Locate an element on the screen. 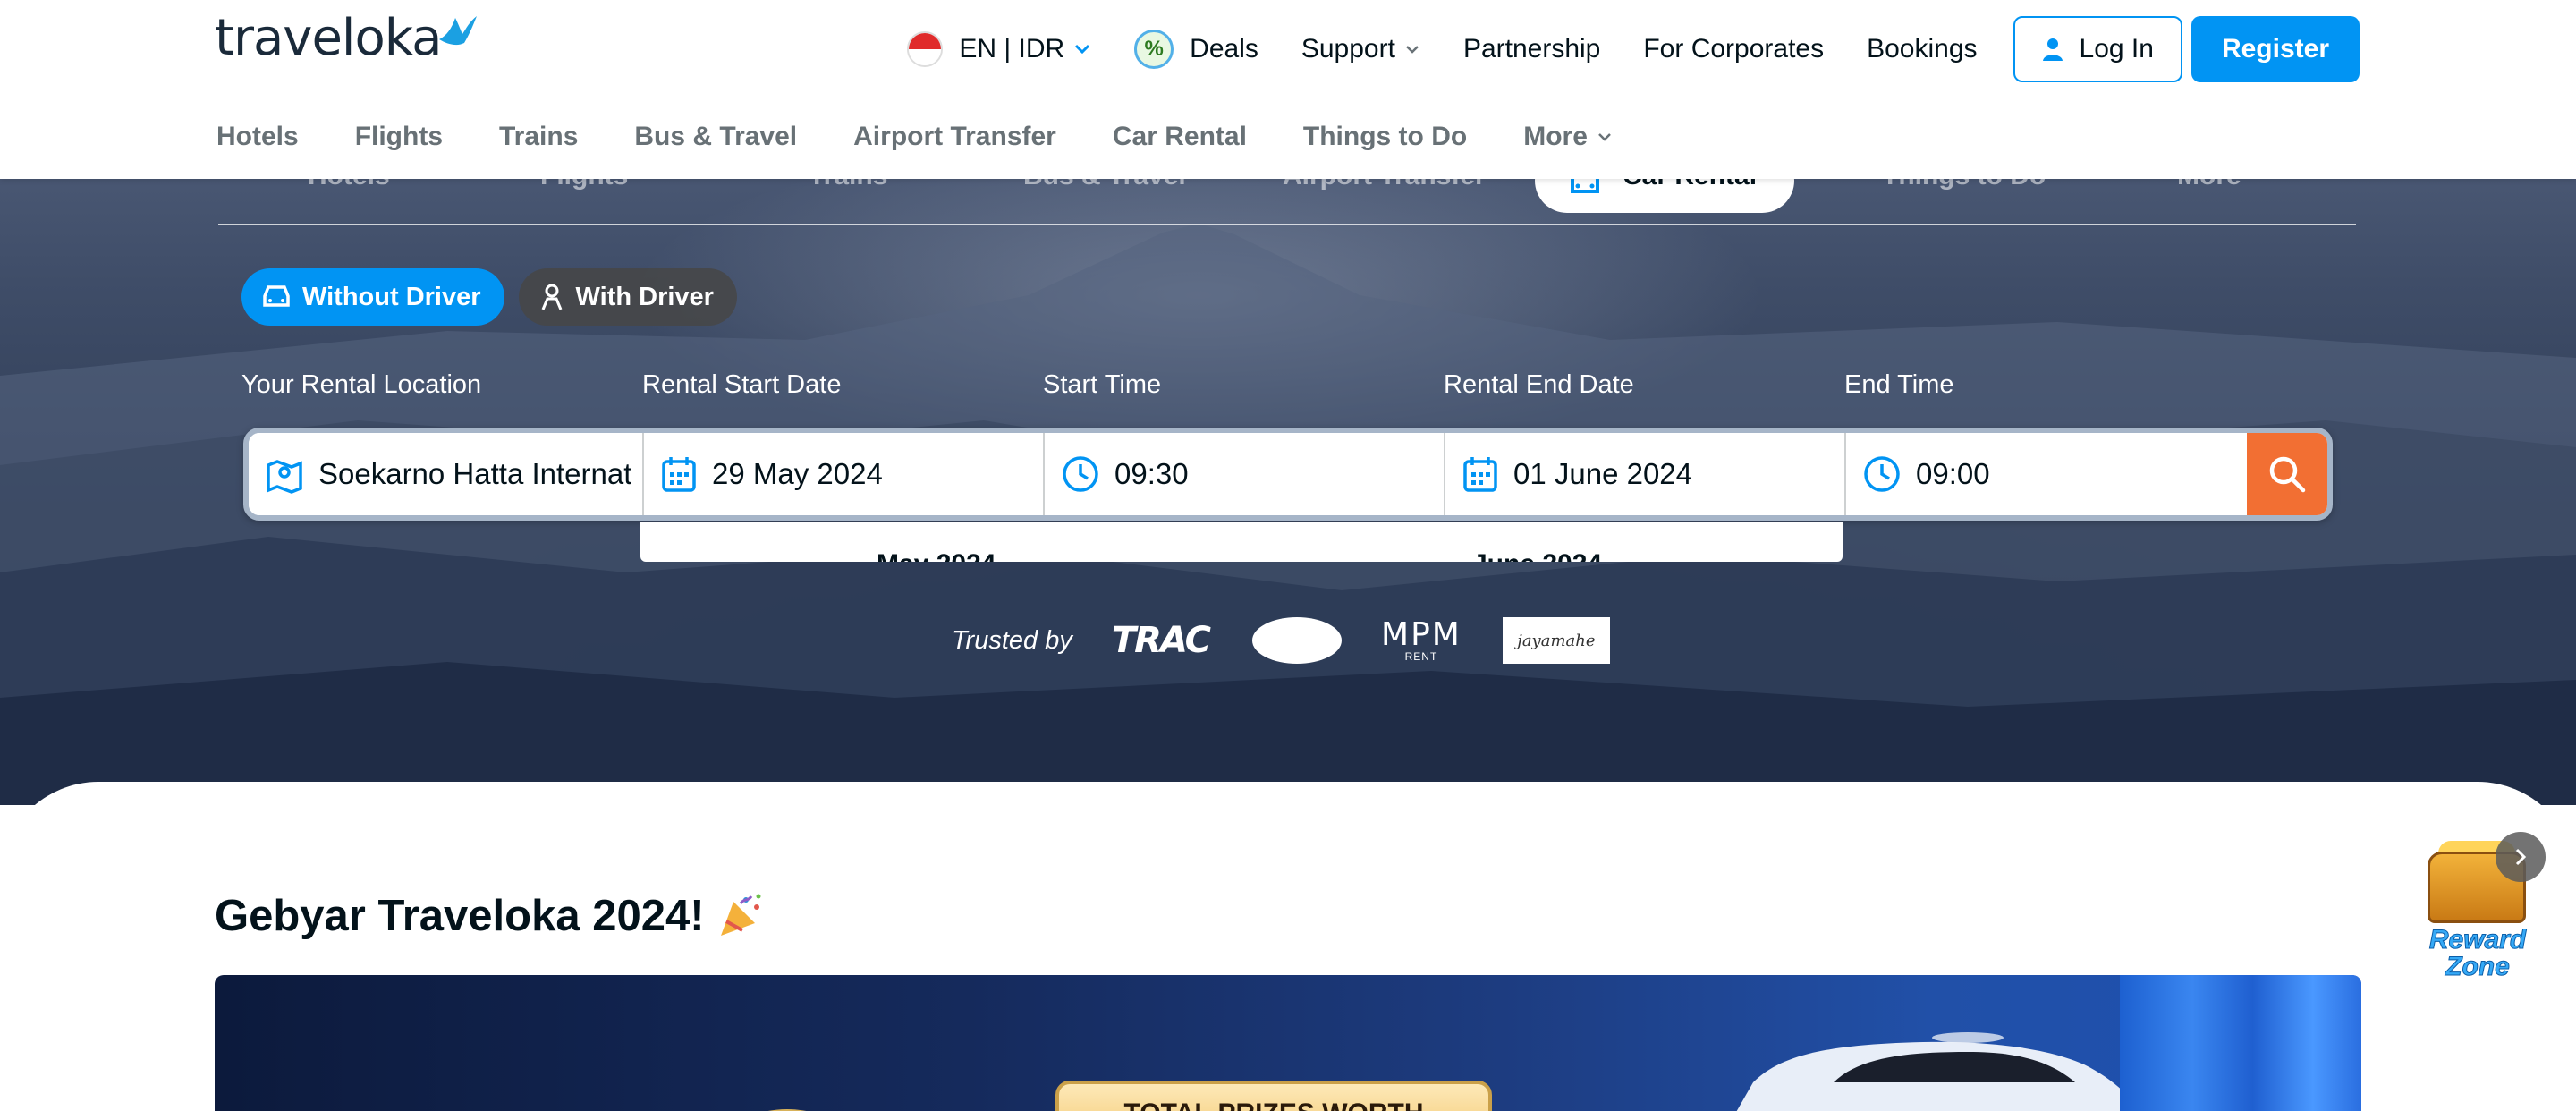  language-currency-selector: EN | IDR is located at coordinates (999, 49).